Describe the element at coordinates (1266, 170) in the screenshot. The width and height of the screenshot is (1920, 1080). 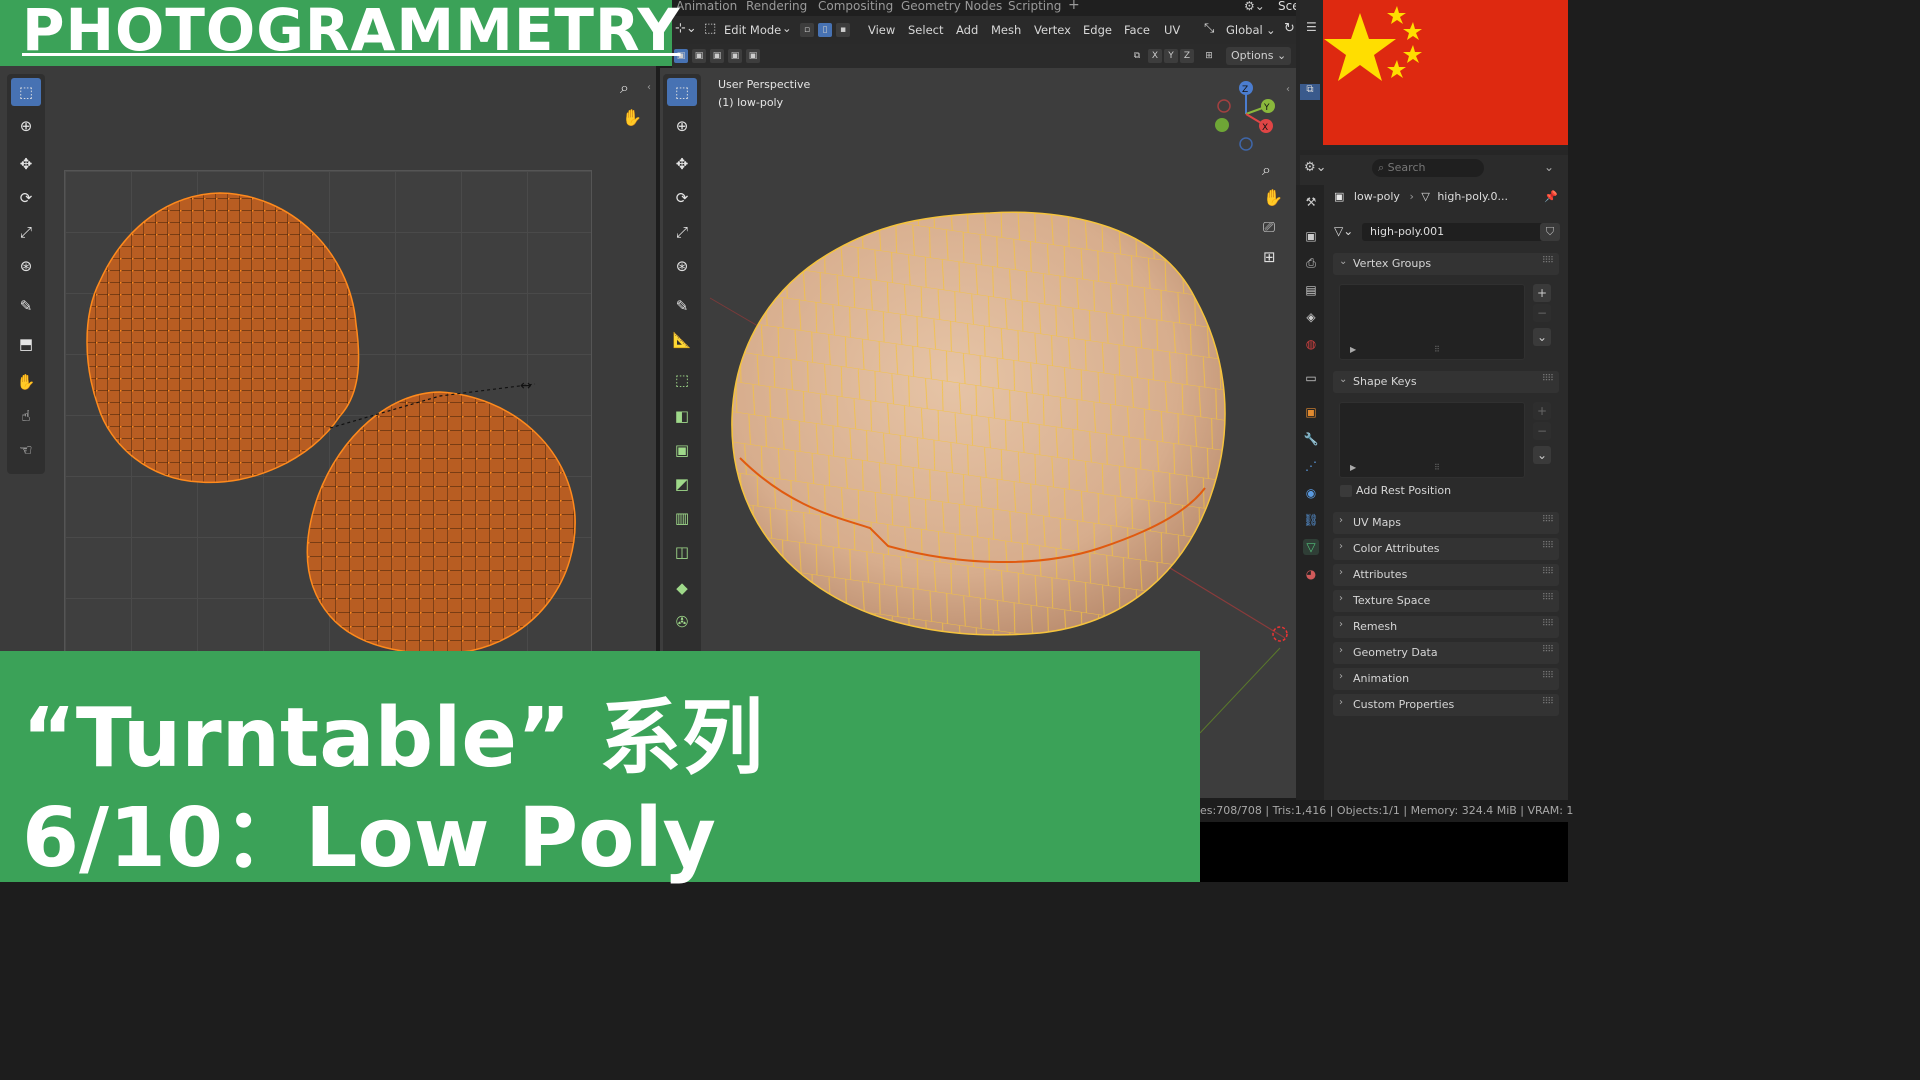
I see `viewport-zoom-icon: ⌕` at that location.